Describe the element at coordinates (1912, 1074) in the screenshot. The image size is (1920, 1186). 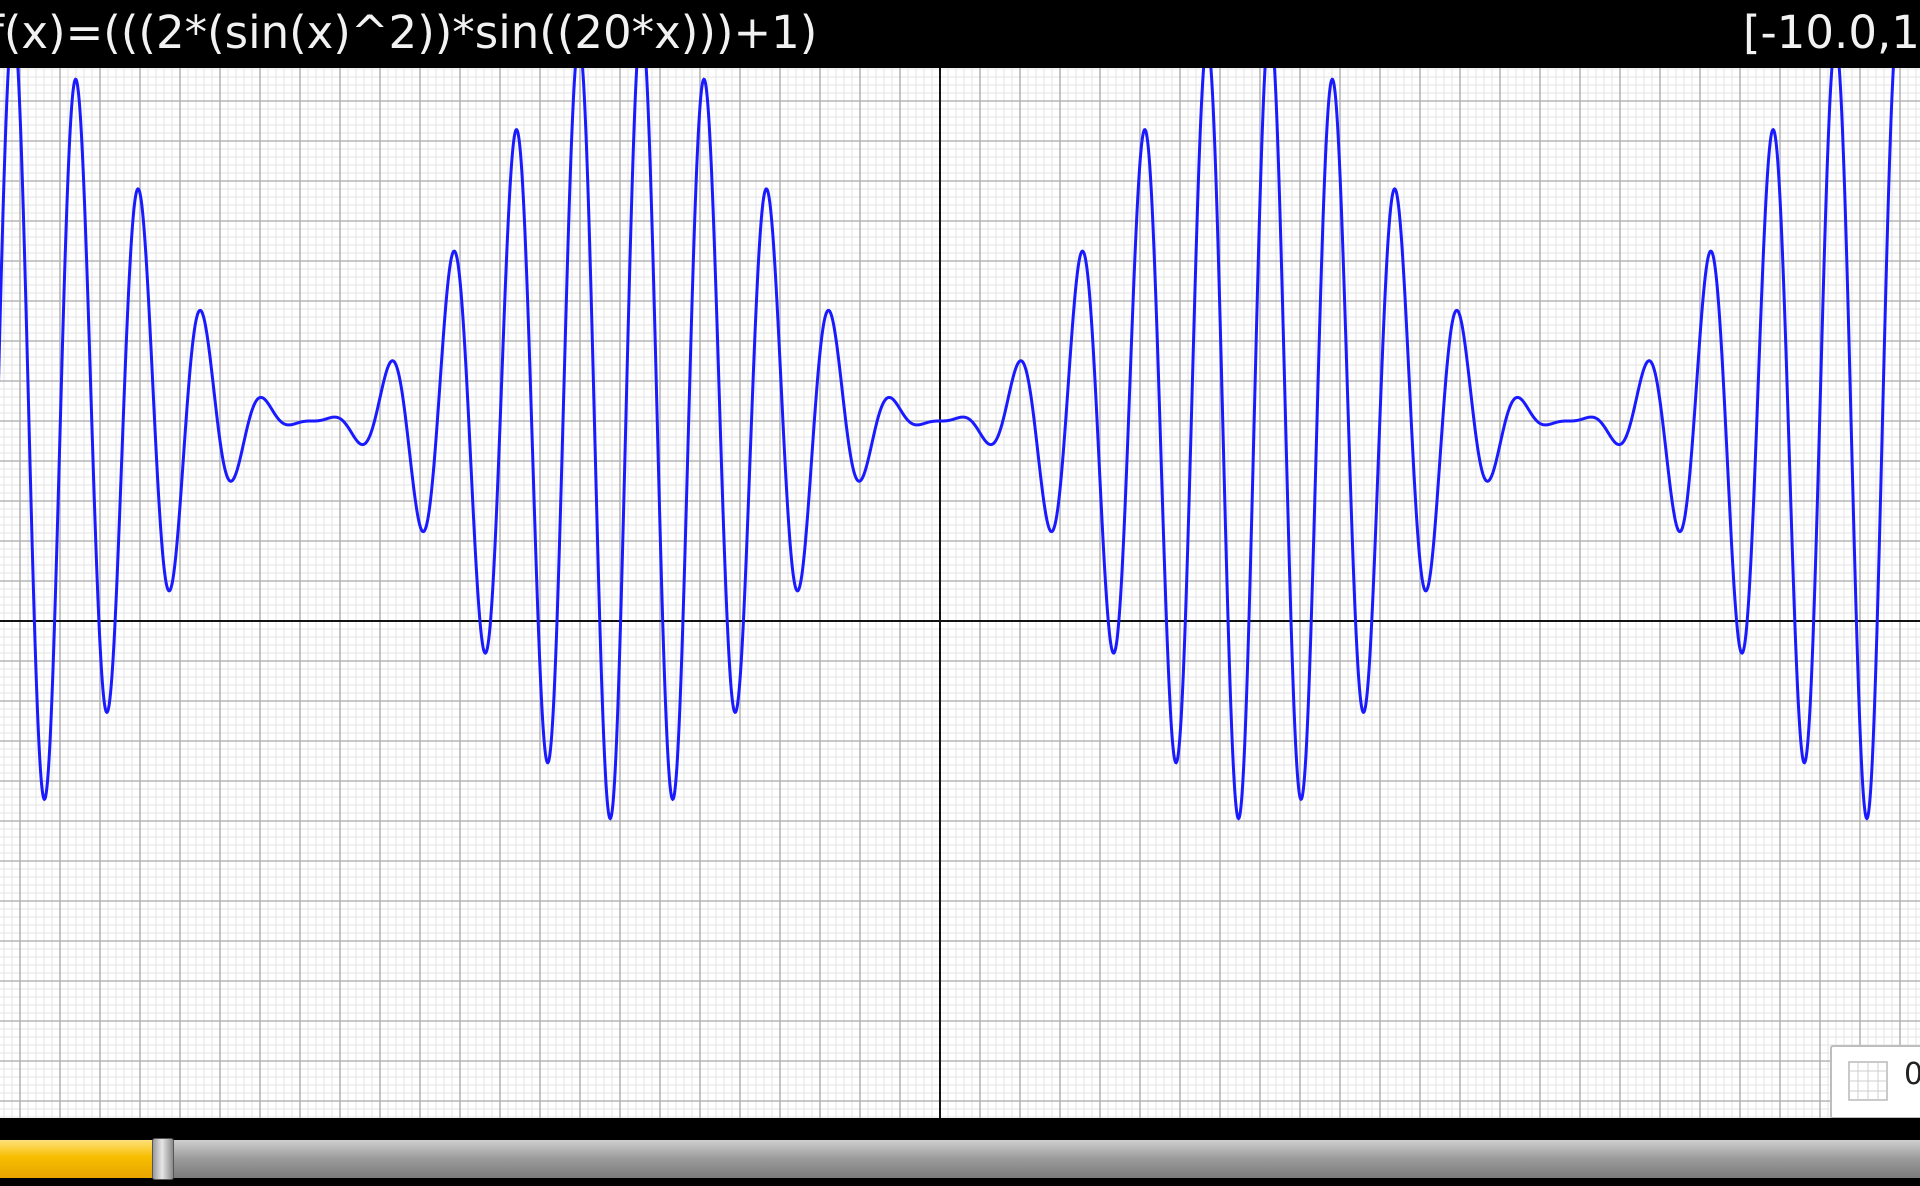
I see `zoom-level: 0.5` at that location.